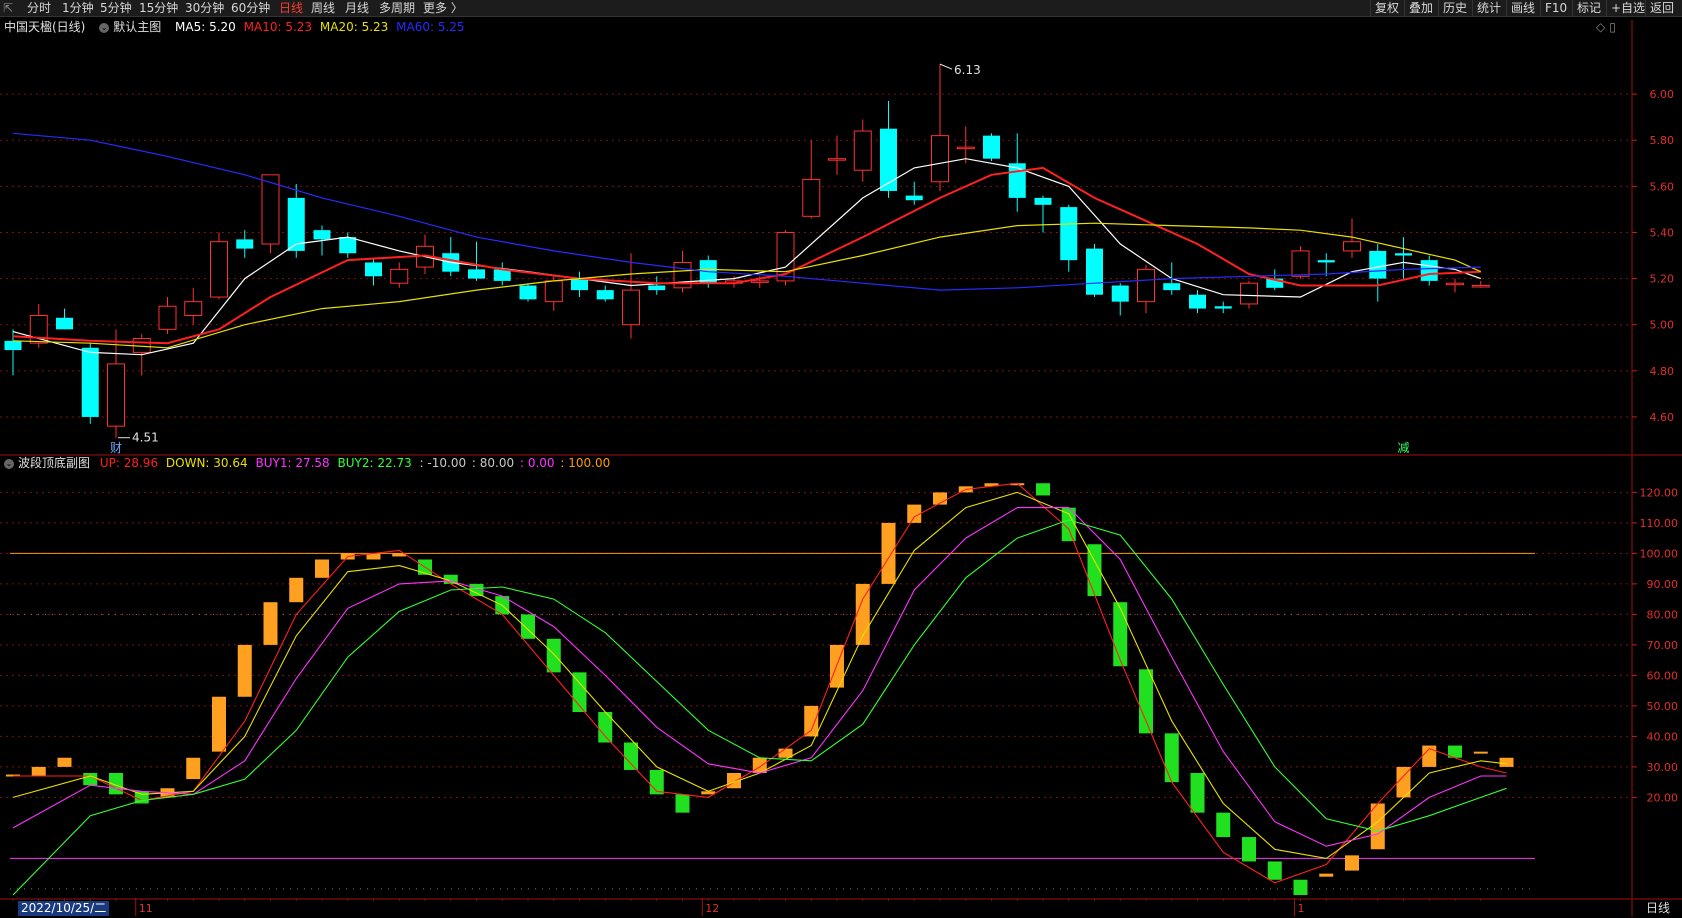  Describe the element at coordinates (1403, 448) in the screenshot. I see `event-marker-label: 减` at that location.